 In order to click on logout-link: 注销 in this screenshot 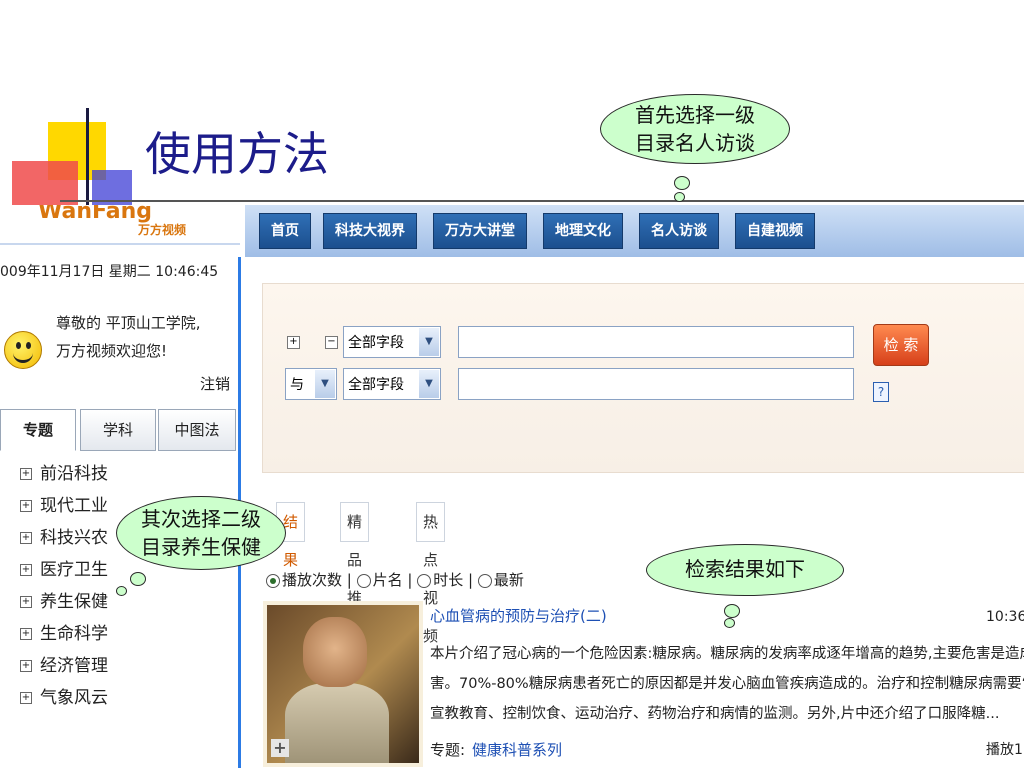, I will do `click(215, 383)`.